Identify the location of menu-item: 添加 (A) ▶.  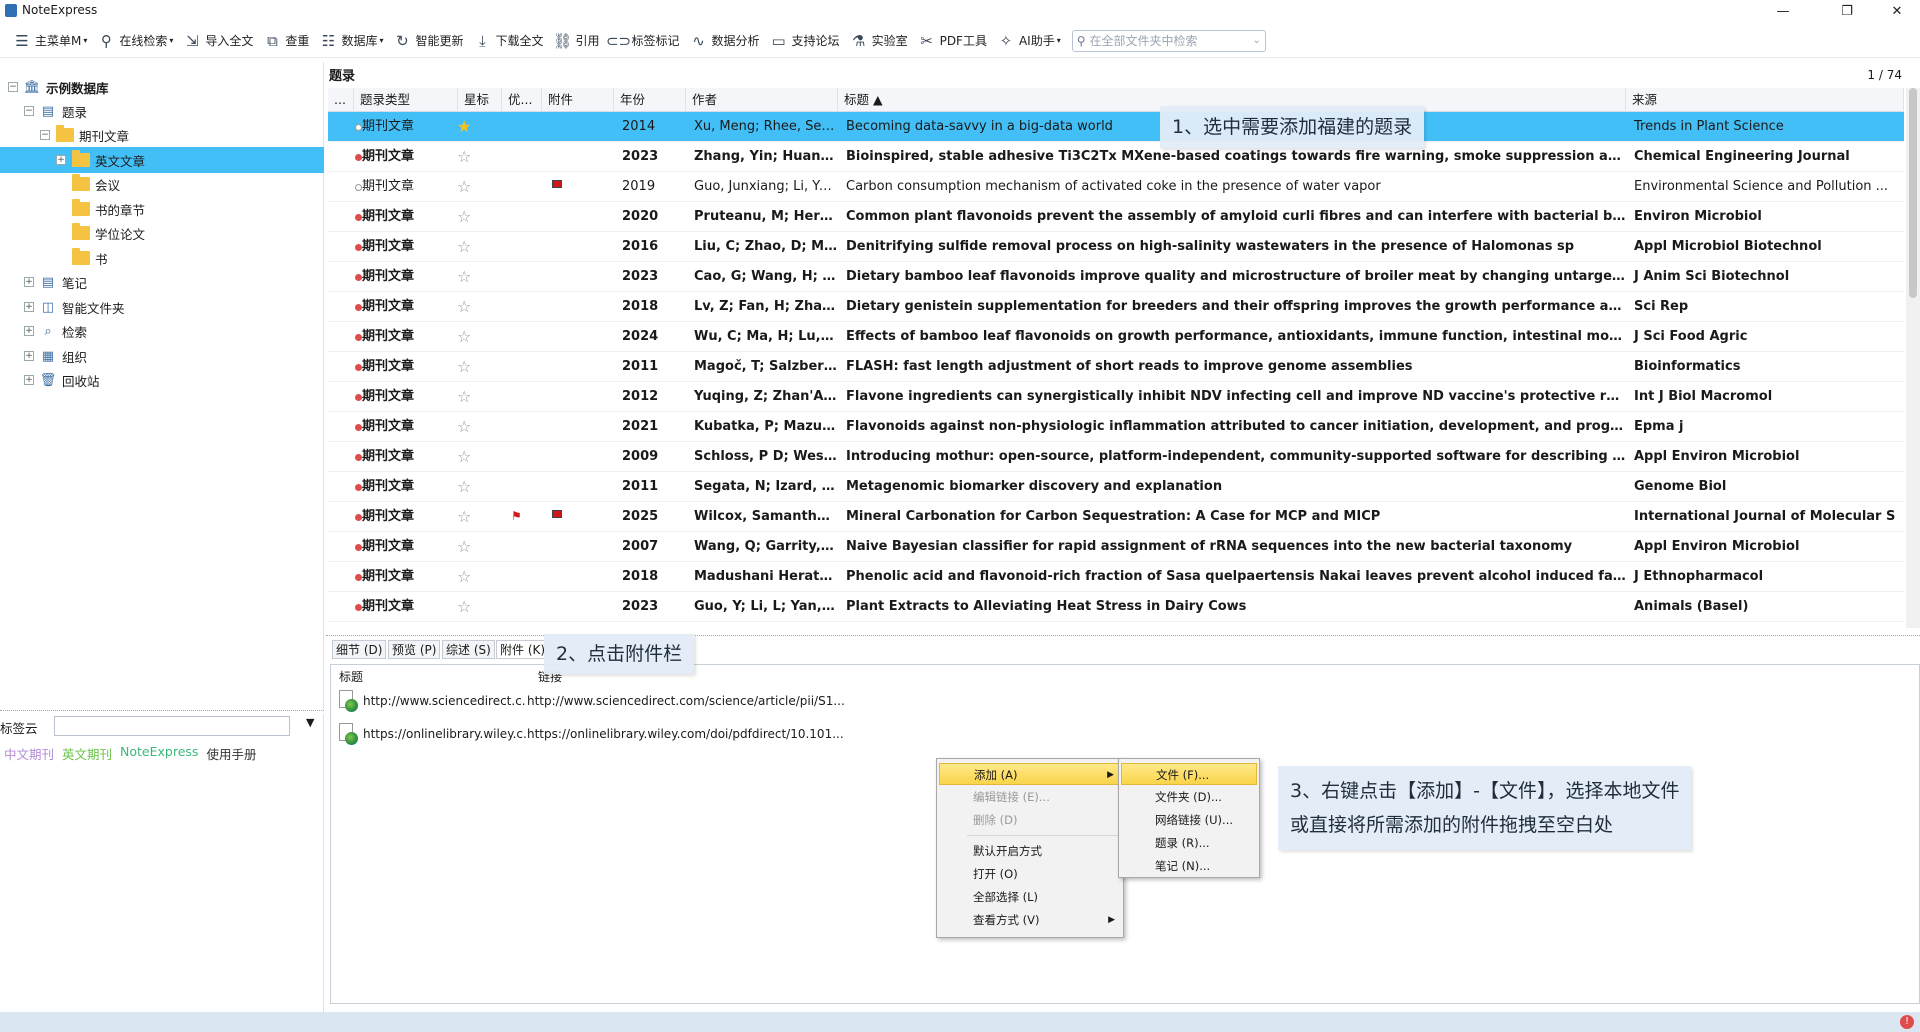
(1030, 774).